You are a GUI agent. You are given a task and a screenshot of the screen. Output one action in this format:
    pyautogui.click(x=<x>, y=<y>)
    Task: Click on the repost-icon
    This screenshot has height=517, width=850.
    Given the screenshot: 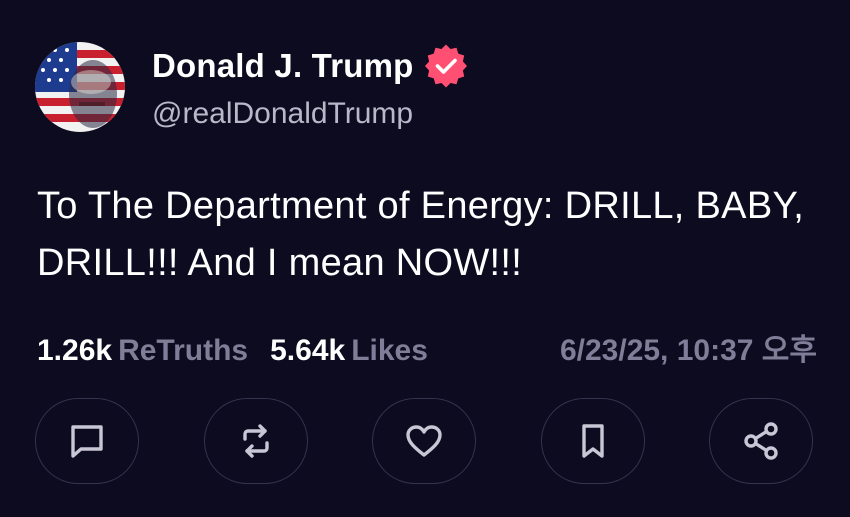 What is the action you would take?
    pyautogui.click(x=255, y=441)
    